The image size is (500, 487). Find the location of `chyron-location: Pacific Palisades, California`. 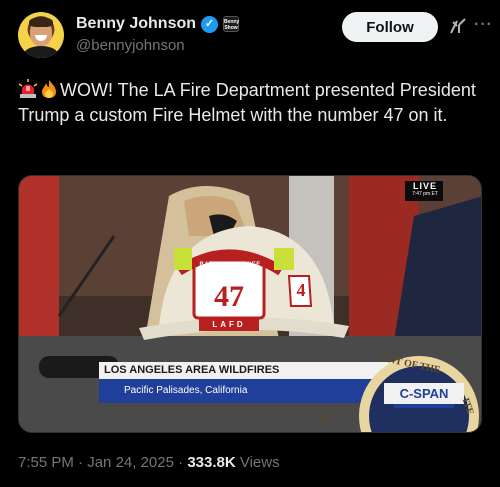

chyron-location: Pacific Palisades, California is located at coordinates (186, 390).